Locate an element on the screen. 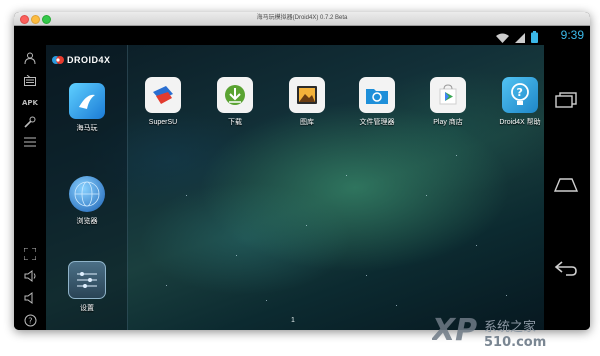 The width and height of the screenshot is (600, 356). app-gallery: 图库 is located at coordinates (307, 102).